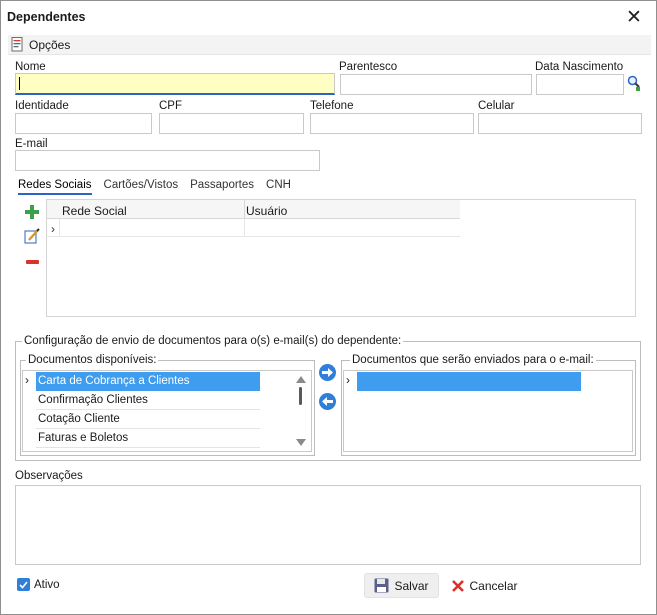  I want to click on move-right-button, so click(327, 372).